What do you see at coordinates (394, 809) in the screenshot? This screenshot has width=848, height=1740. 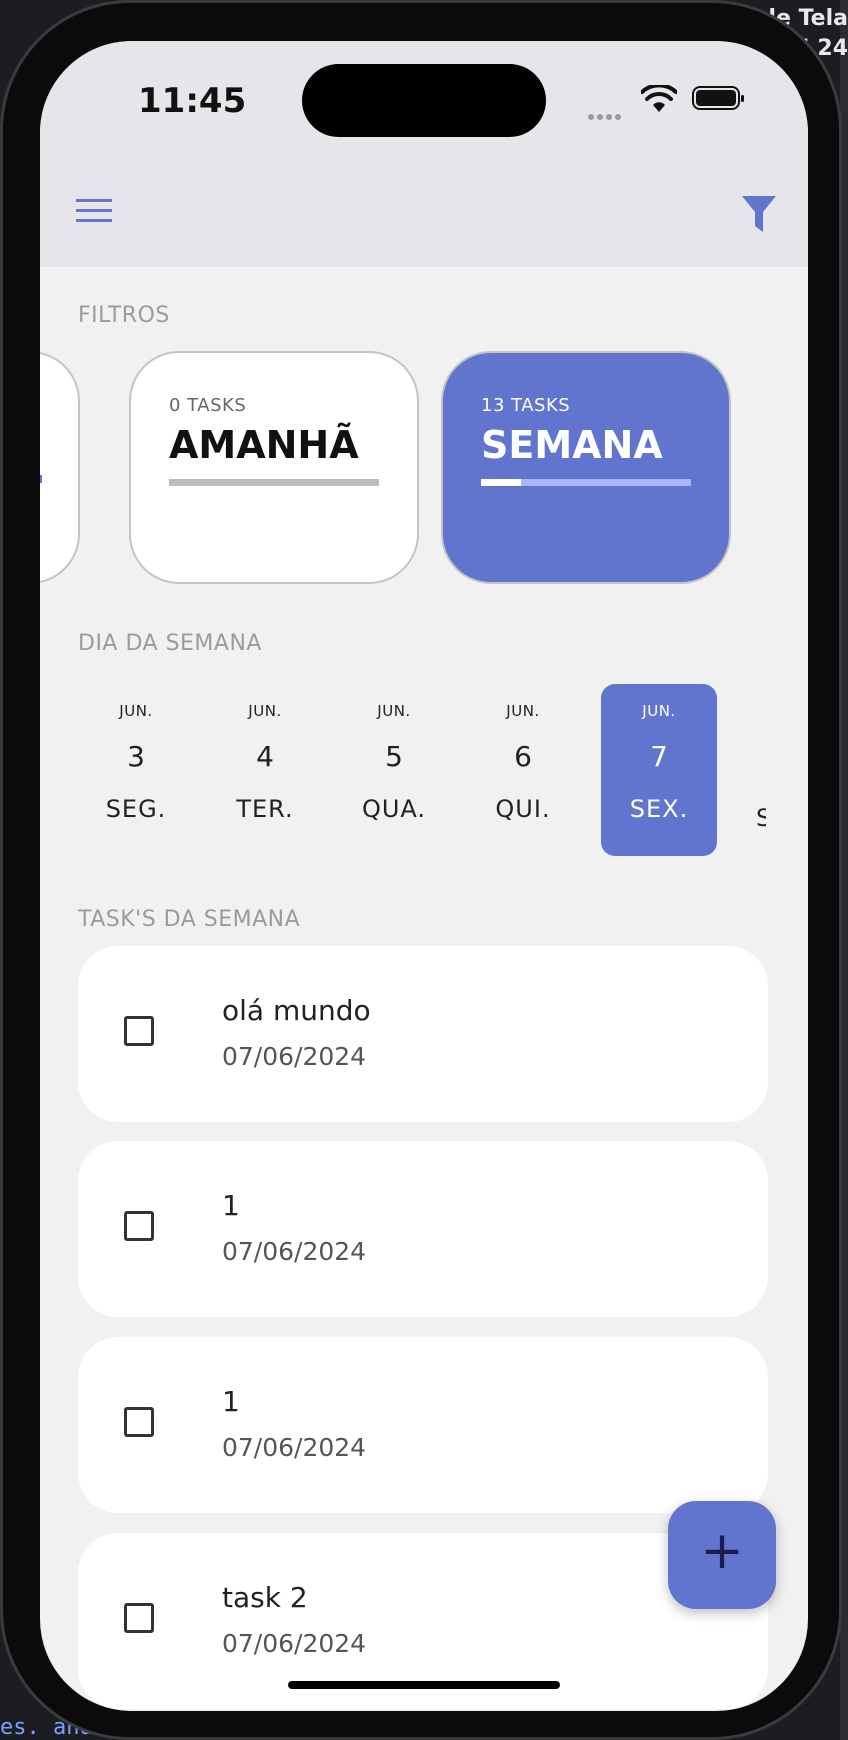 I see `day-weekday: QUA.` at bounding box center [394, 809].